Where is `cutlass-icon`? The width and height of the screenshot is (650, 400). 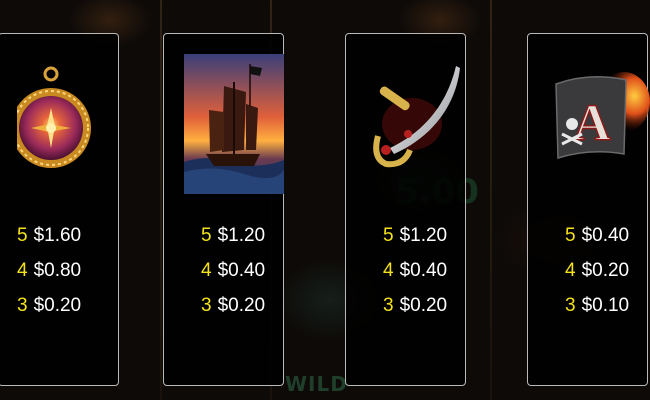
cutlass-icon is located at coordinates (416, 117).